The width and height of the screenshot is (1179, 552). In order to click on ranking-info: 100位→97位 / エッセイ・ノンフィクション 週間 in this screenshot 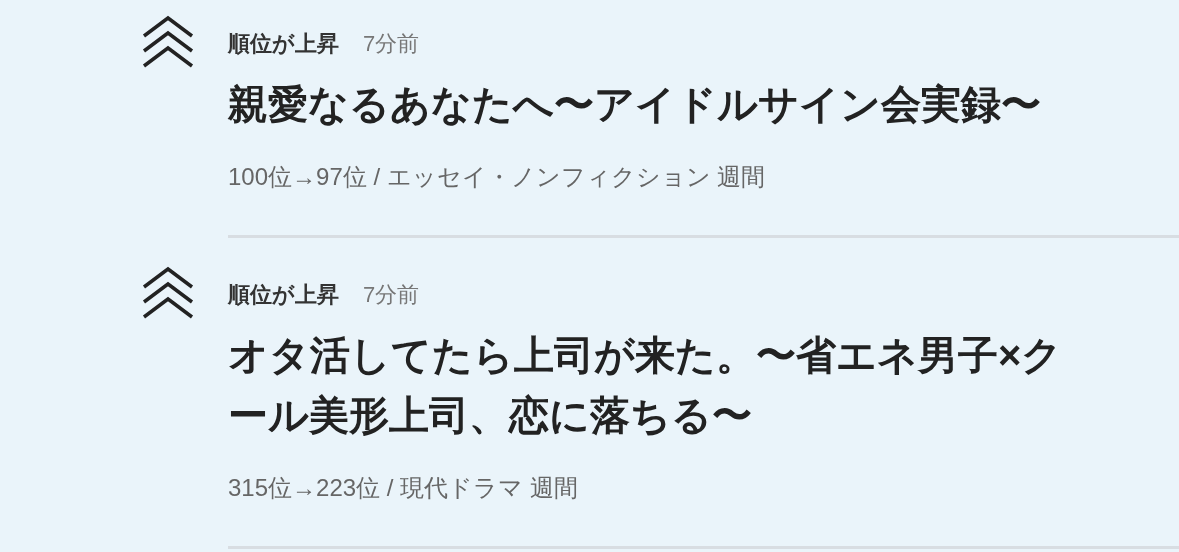, I will do `click(497, 177)`.